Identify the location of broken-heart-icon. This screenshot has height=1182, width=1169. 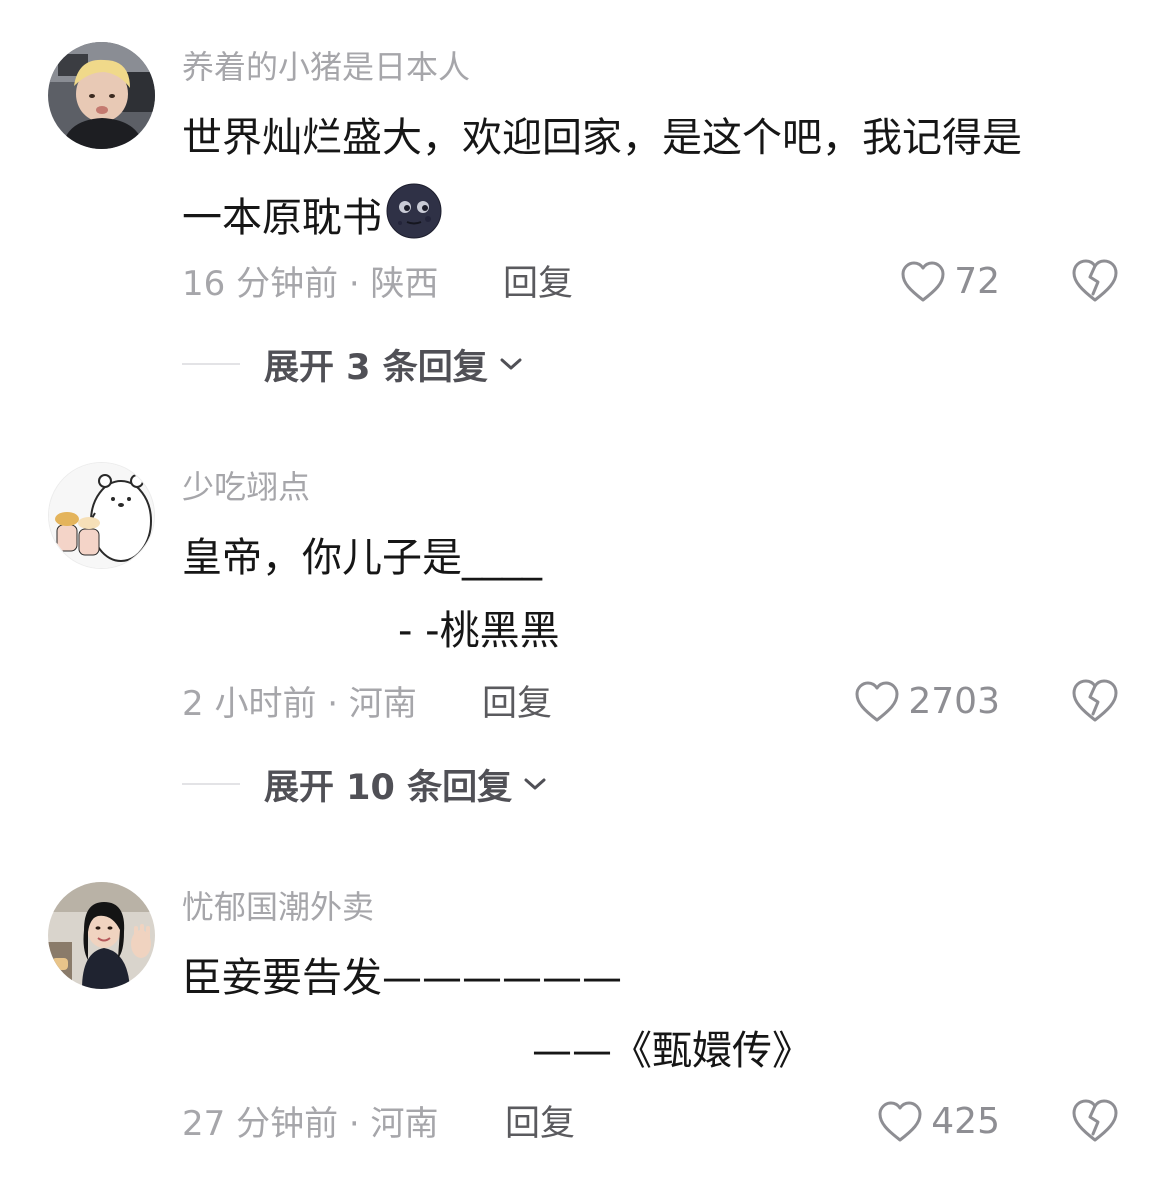
(1095, 1120).